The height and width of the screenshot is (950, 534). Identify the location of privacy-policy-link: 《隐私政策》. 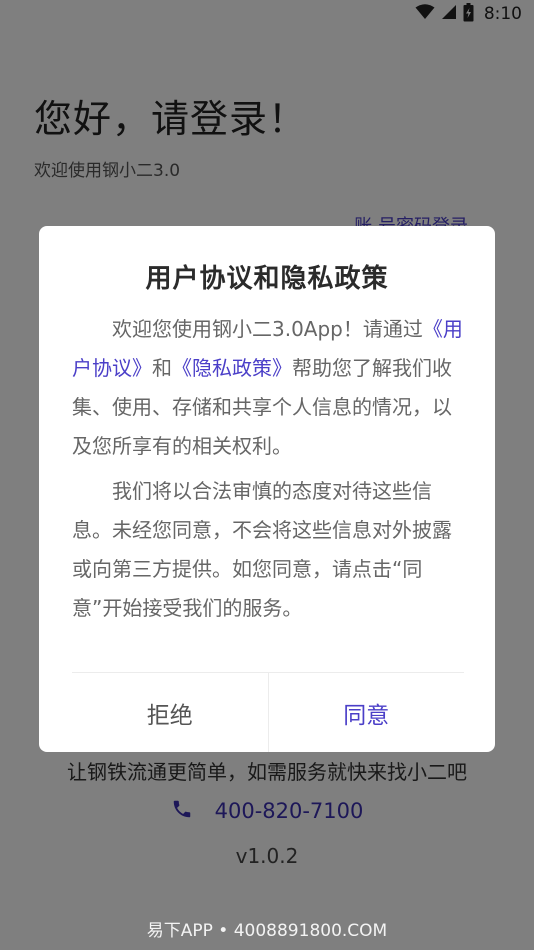
(232, 368).